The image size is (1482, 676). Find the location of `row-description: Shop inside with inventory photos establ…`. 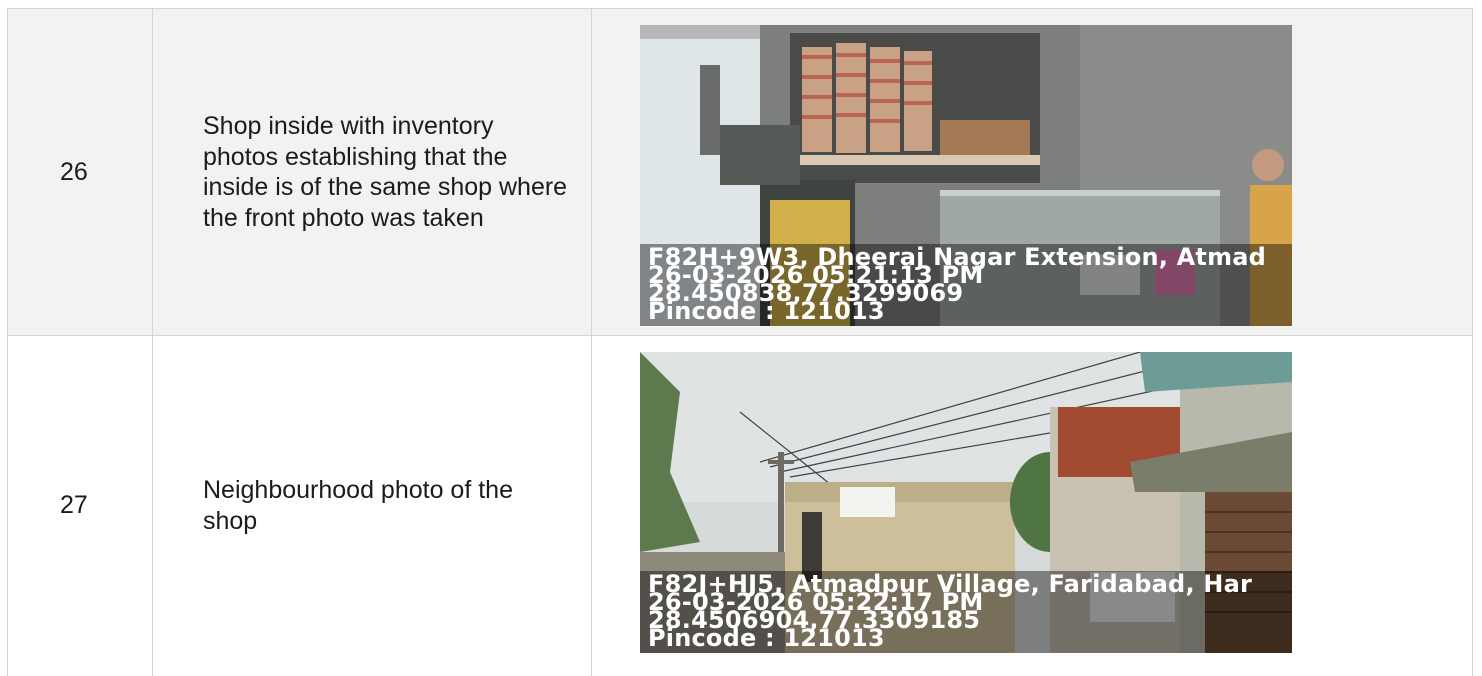

row-description: Shop inside with inventory photos establ… is located at coordinates (372, 172).